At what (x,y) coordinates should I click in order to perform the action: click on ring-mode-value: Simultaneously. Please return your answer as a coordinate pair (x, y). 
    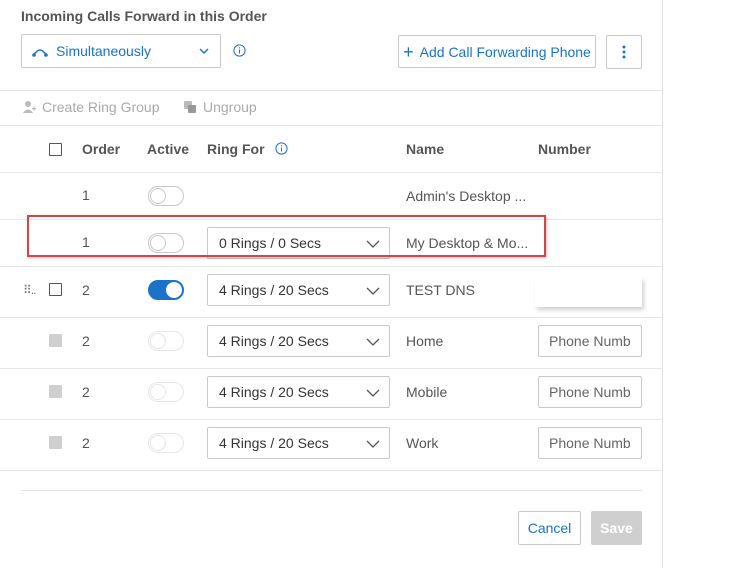
    Looking at the image, I should click on (103, 51).